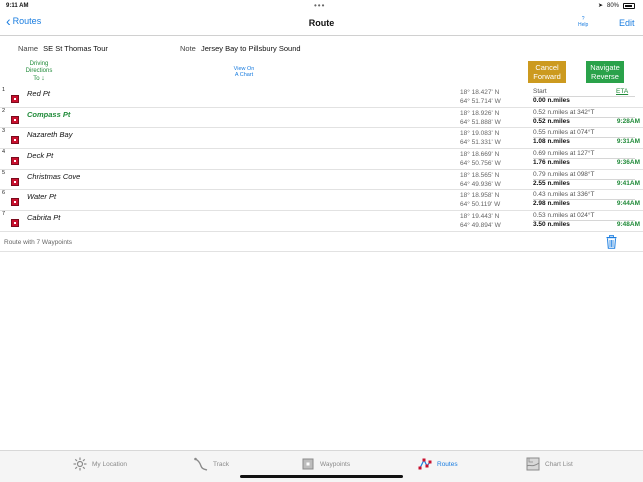 This screenshot has width=643, height=482. I want to click on status-time: 9:11 AM, so click(17, 6).